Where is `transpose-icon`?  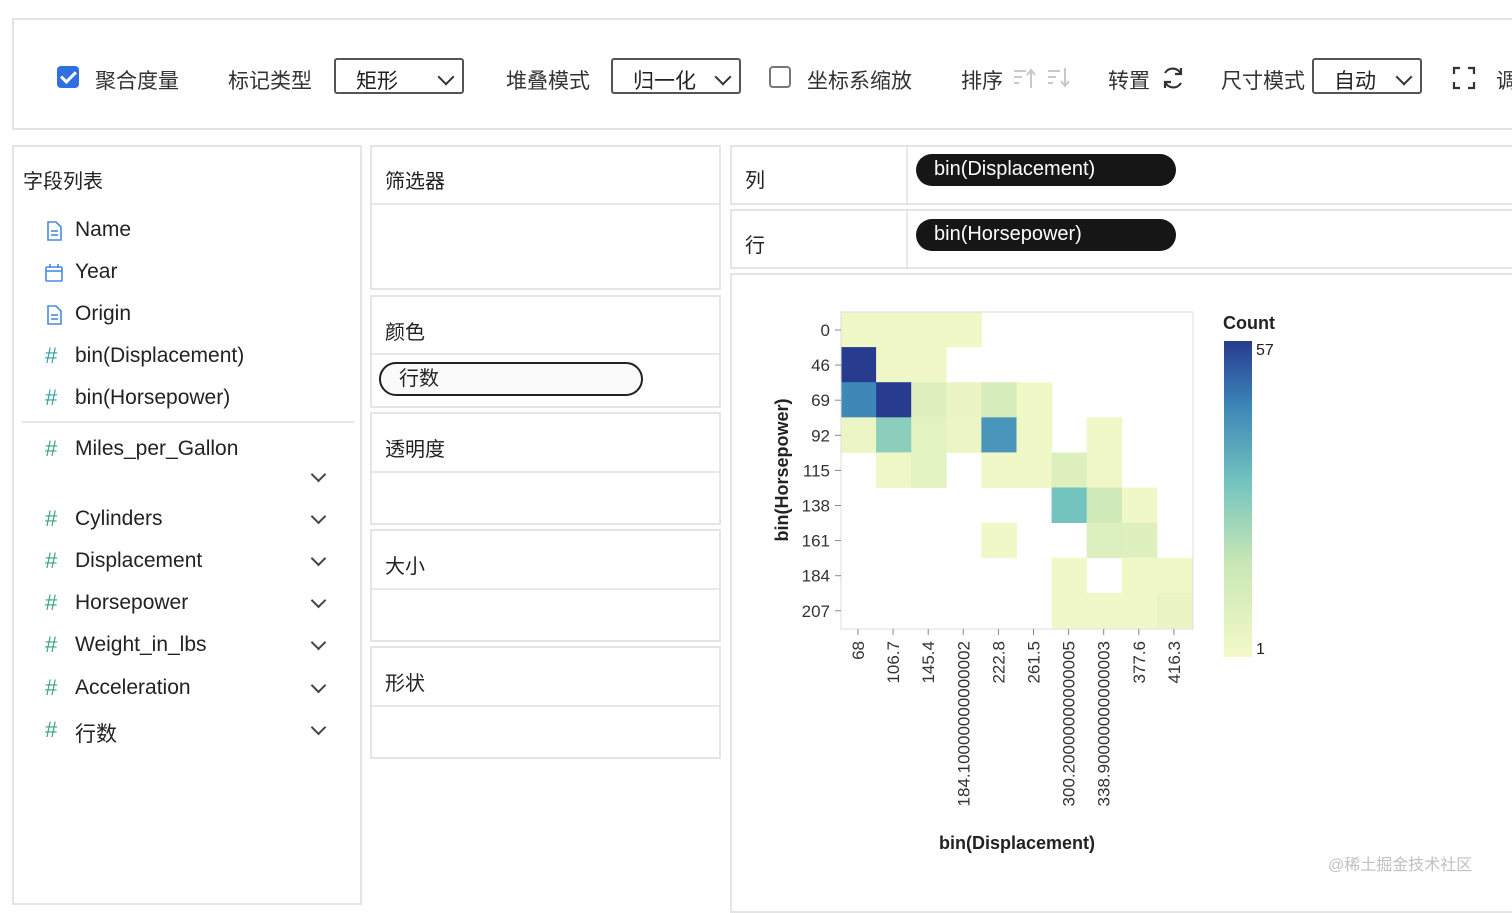
transpose-icon is located at coordinates (1173, 78).